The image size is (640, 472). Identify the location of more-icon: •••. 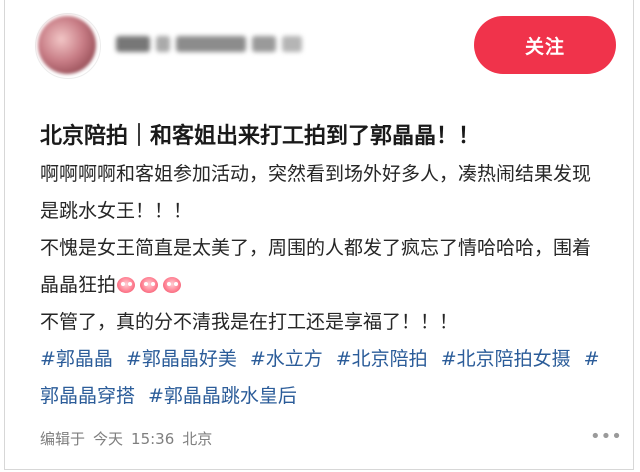
(606, 437).